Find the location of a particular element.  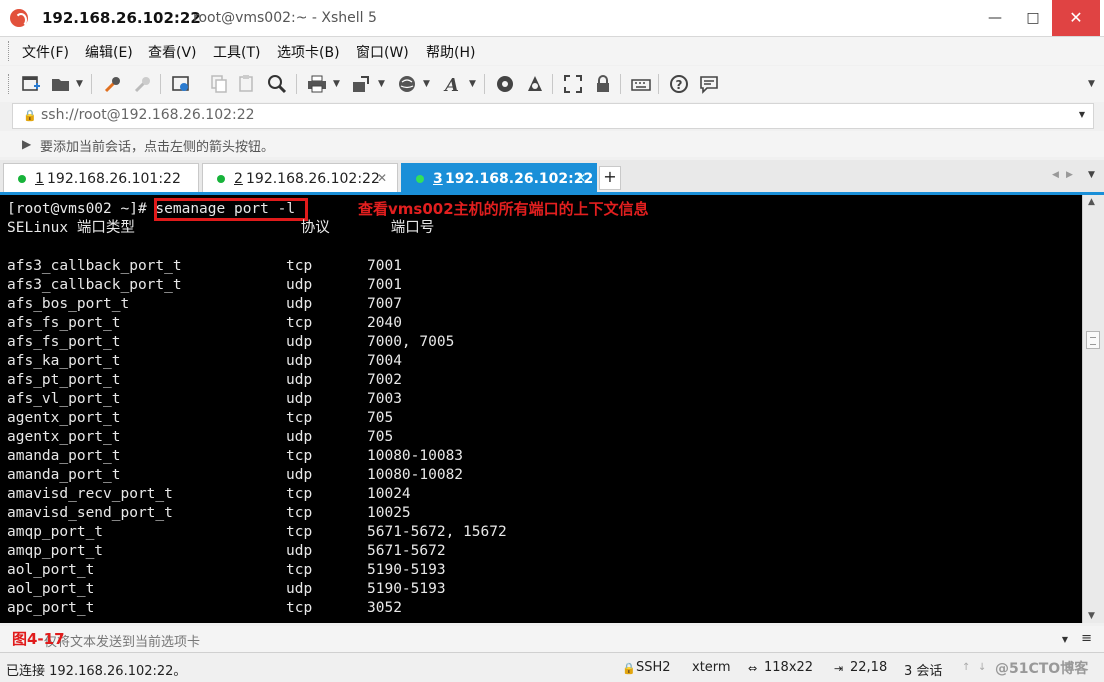

xmanager-icon is located at coordinates (535, 84).